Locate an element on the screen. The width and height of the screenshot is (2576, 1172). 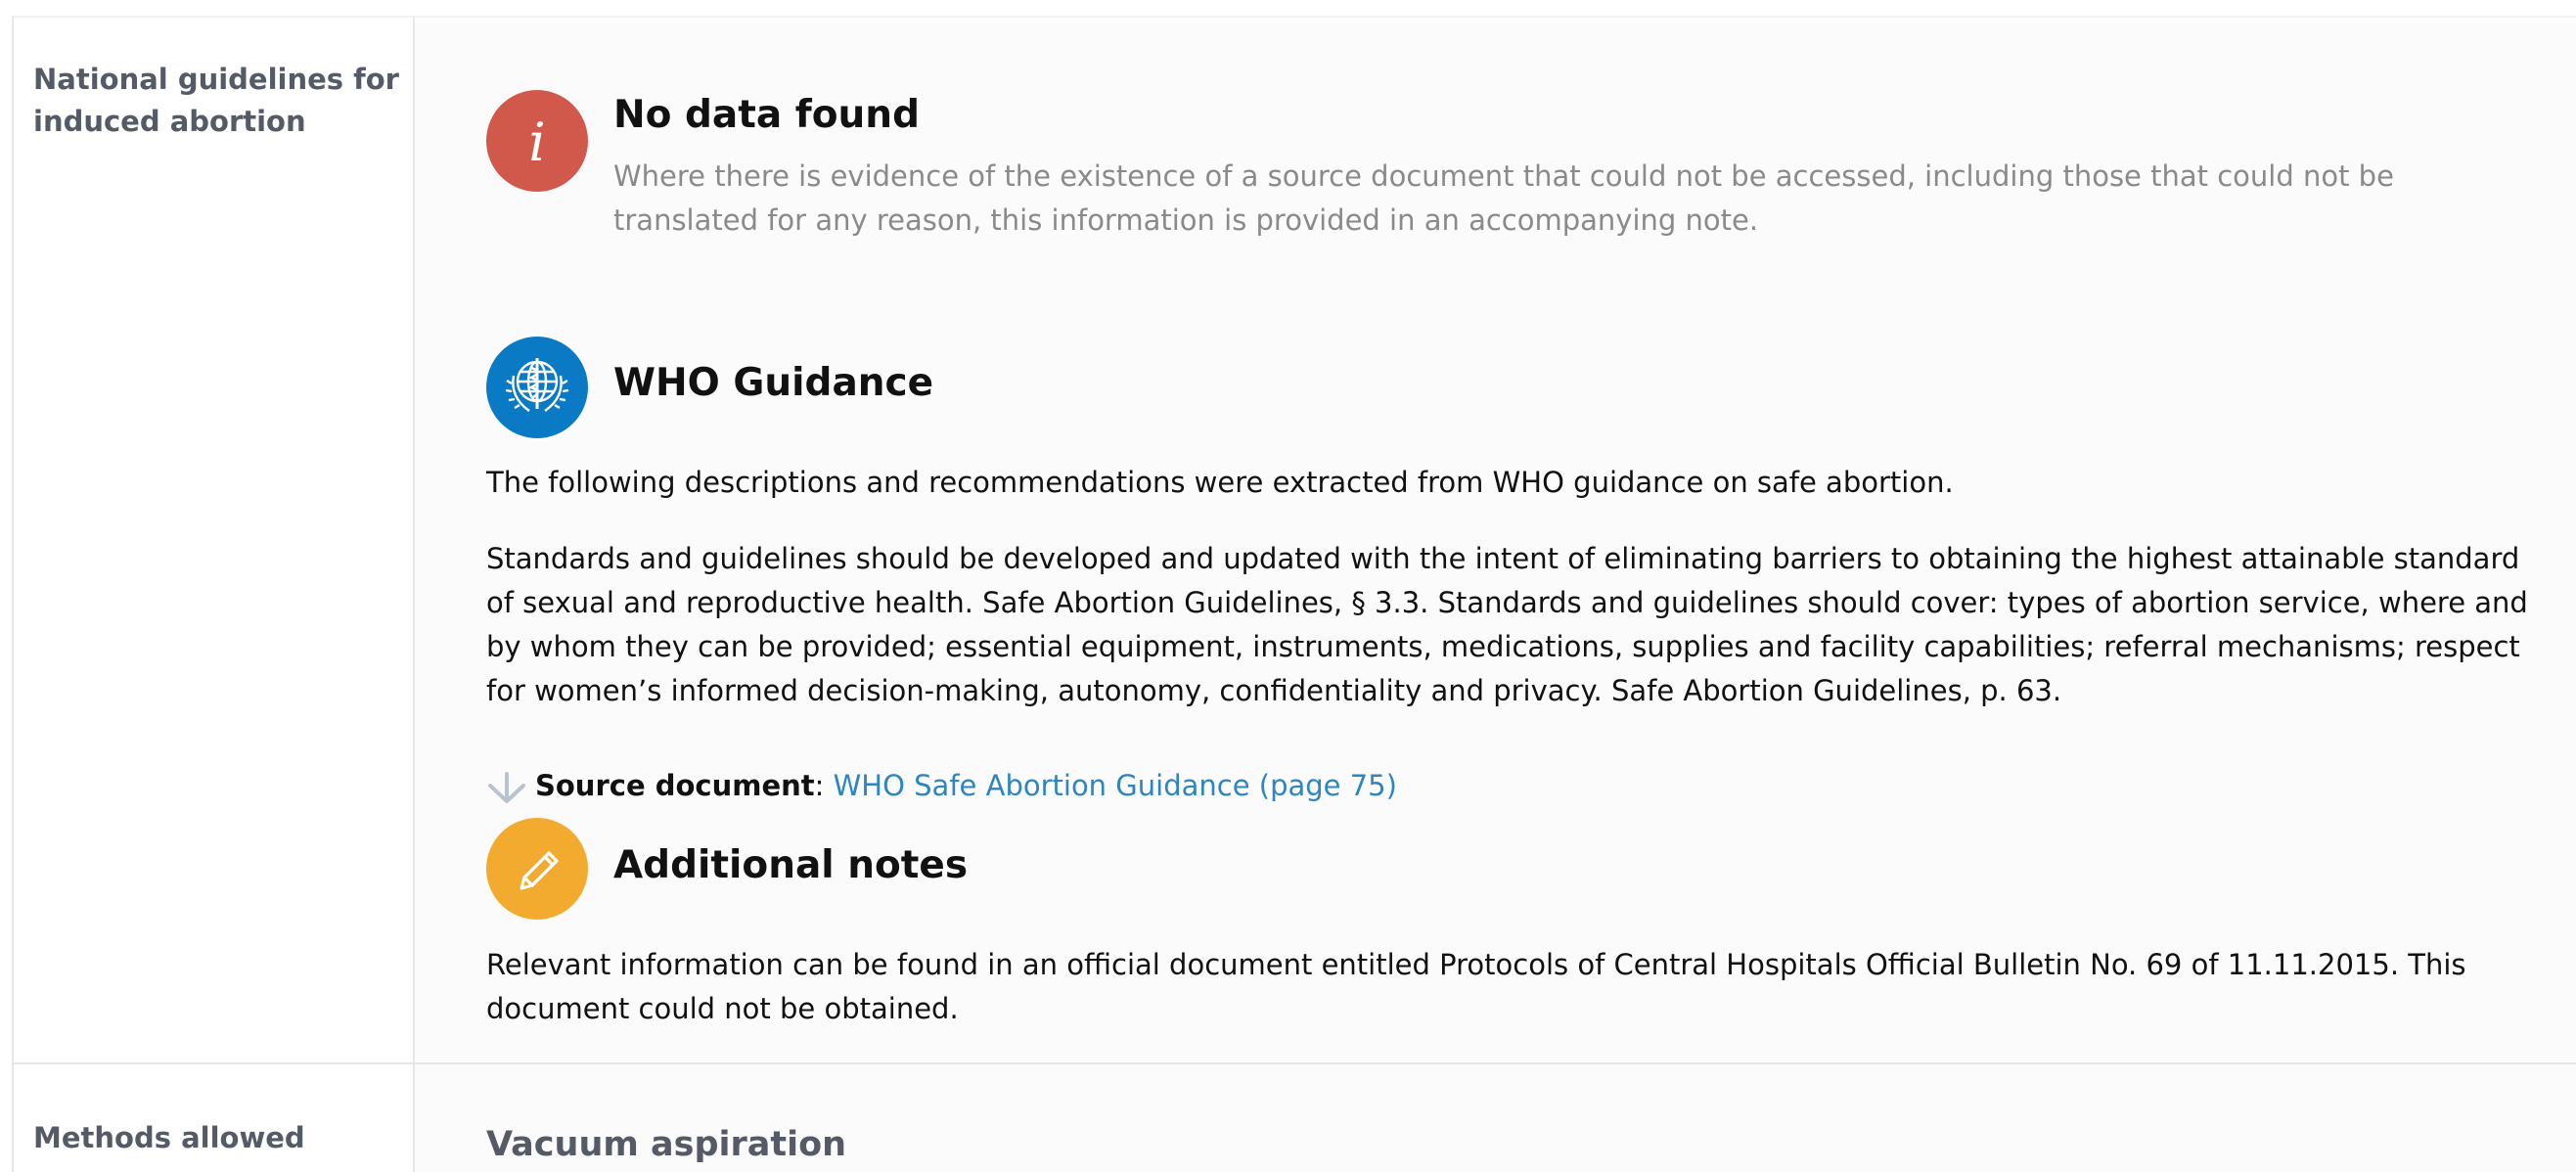
table-row: Methods allowed Vacuum aspiration is located at coordinates (1295, 1118).